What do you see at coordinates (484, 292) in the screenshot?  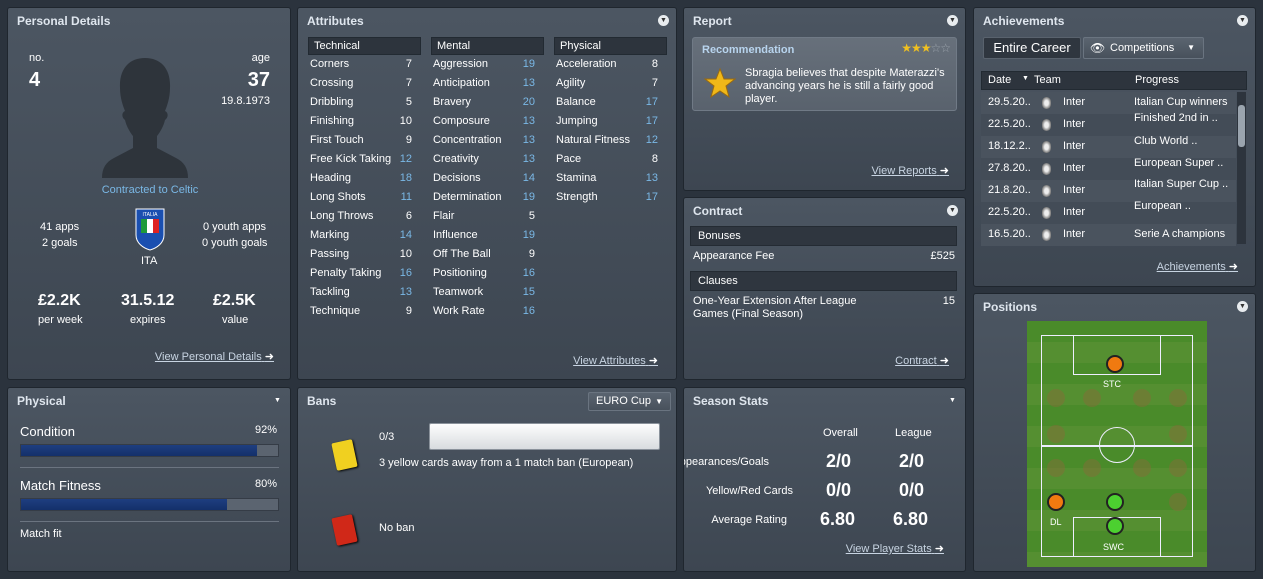 I see `attribute-row: Teamwork 15` at bounding box center [484, 292].